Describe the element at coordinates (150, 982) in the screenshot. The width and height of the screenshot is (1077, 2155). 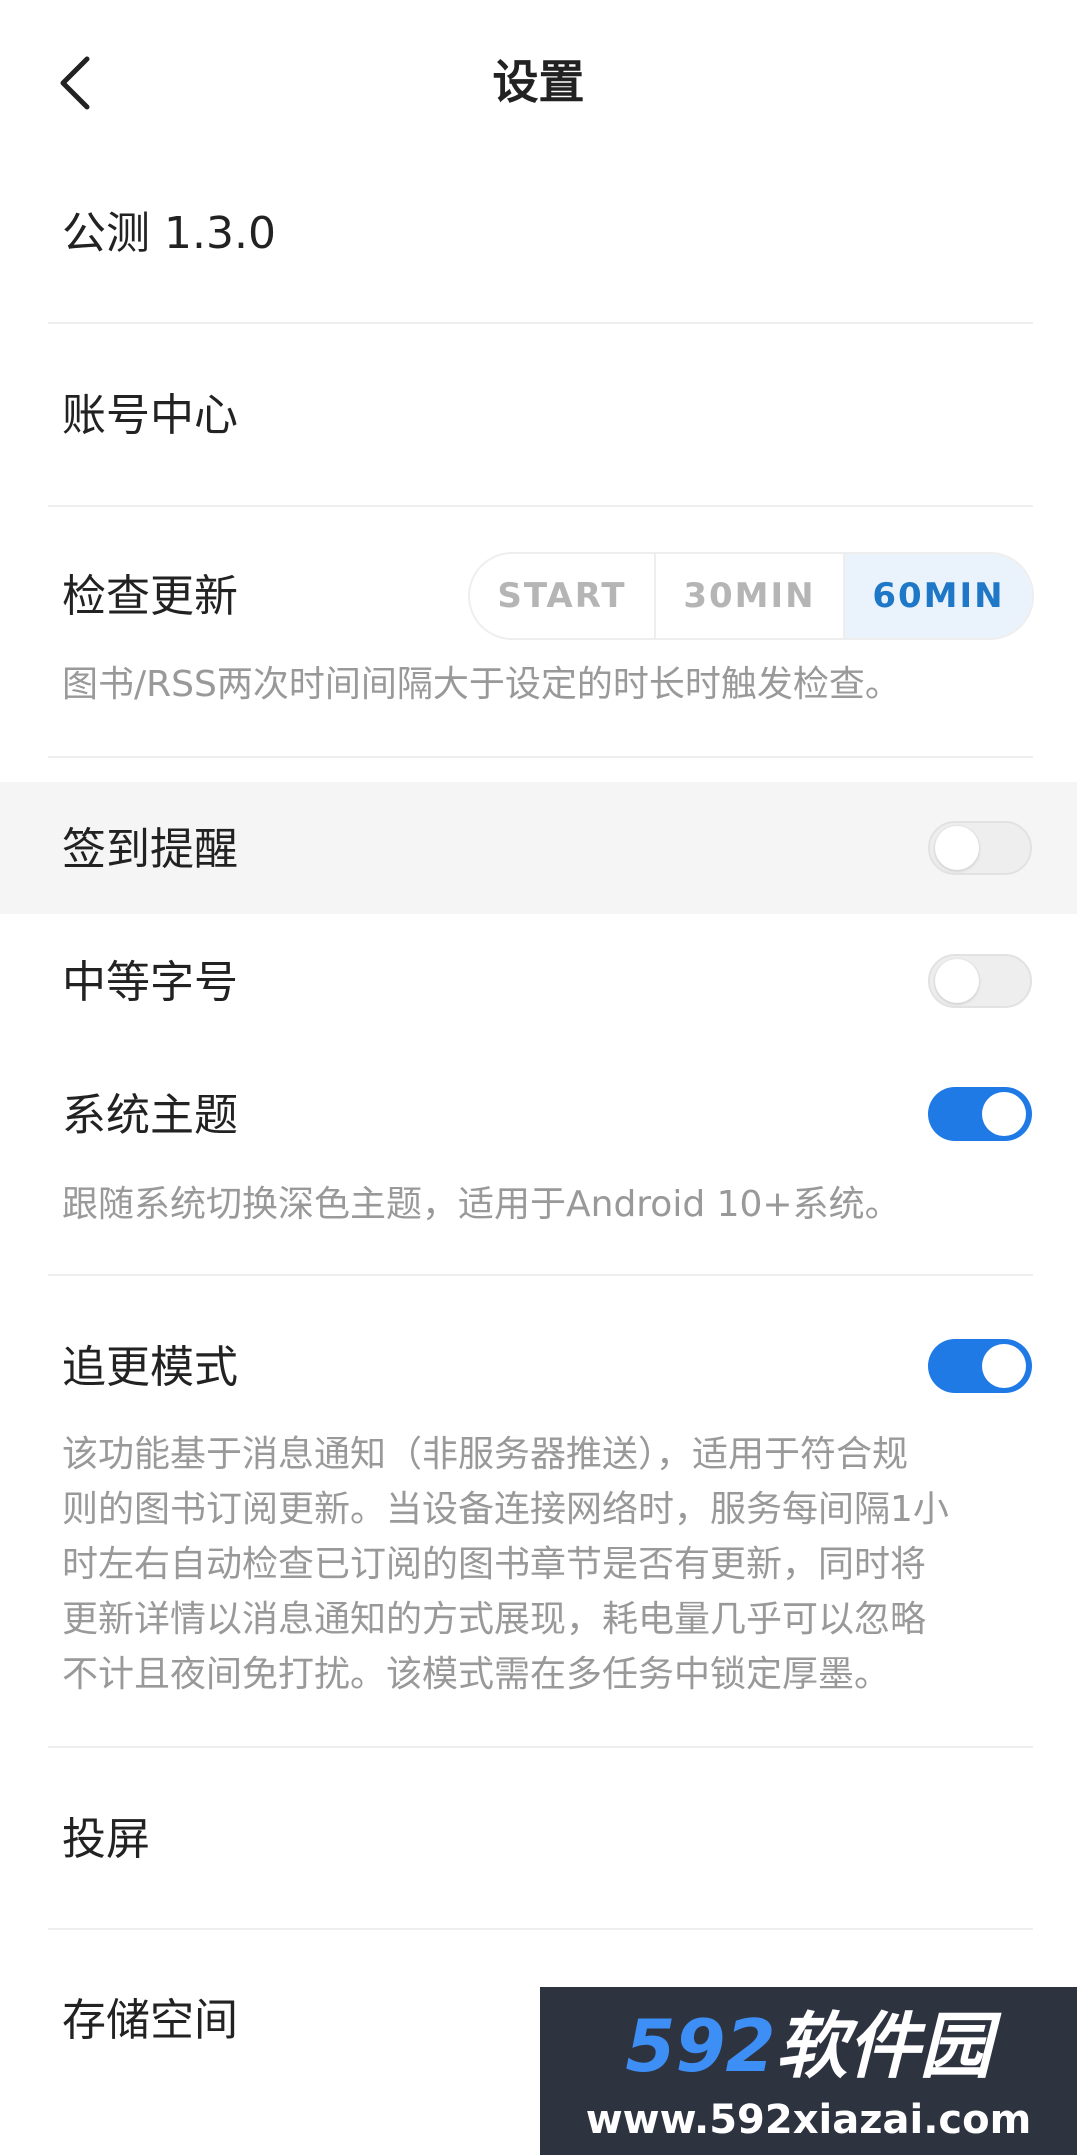
I see `medium-font-label: 中等字号` at that location.